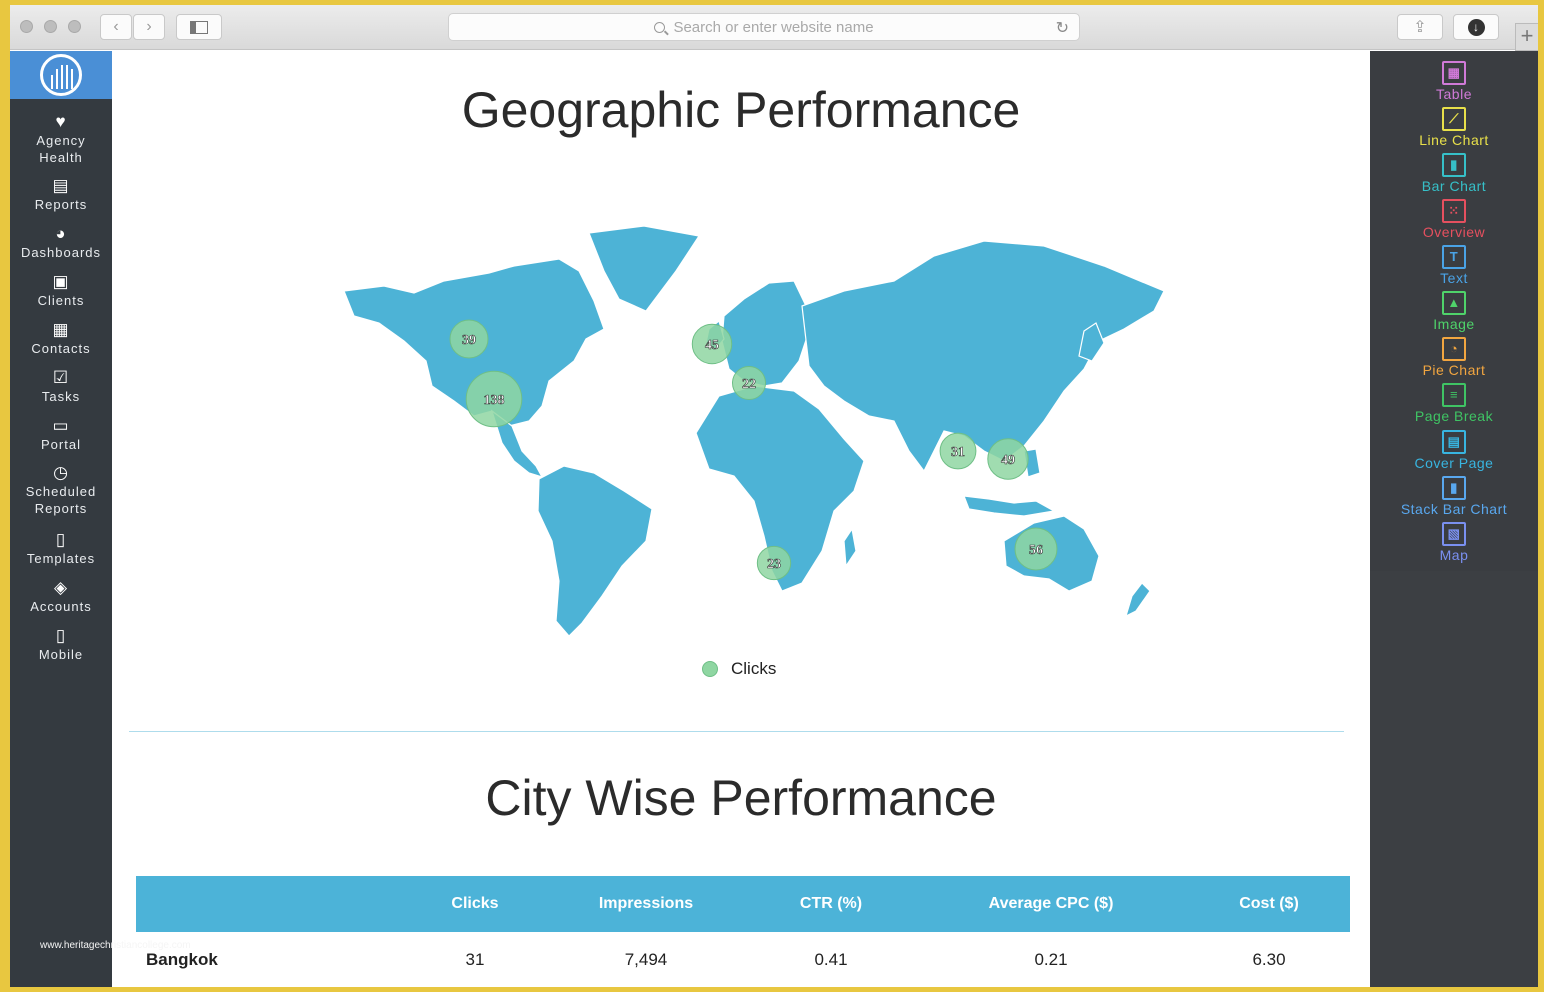  What do you see at coordinates (1454, 450) in the screenshot?
I see `widget-cover-page: ▤ Cover Page` at bounding box center [1454, 450].